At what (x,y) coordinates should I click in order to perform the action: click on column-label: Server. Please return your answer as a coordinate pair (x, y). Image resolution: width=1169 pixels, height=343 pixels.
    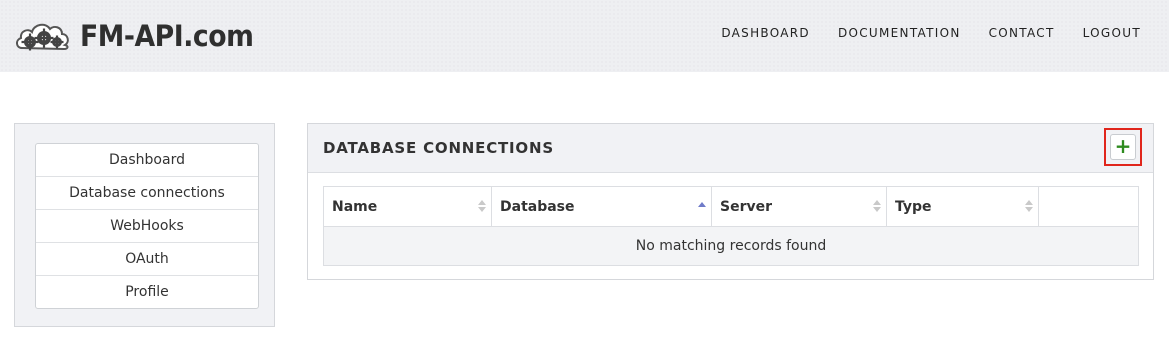
    Looking at the image, I should click on (746, 206).